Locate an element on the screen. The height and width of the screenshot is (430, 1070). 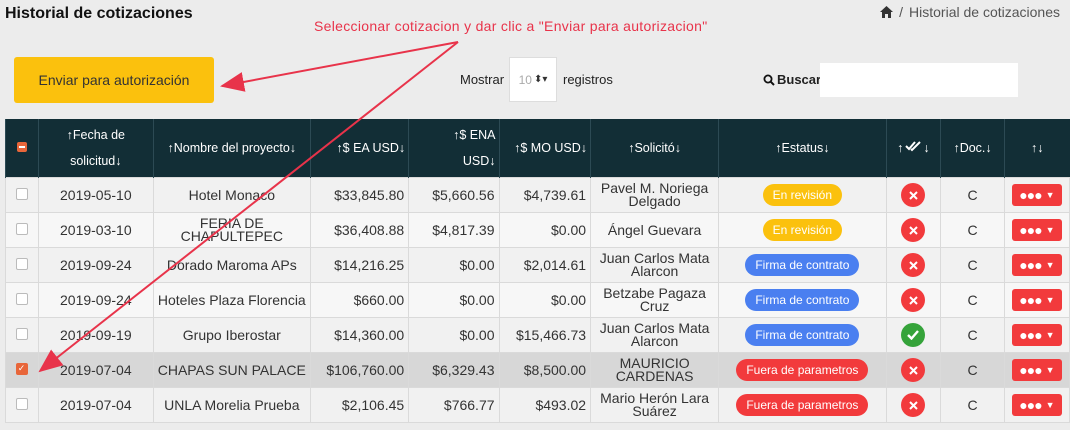
header-acciones: ↑↓ is located at coordinates (1036, 148).